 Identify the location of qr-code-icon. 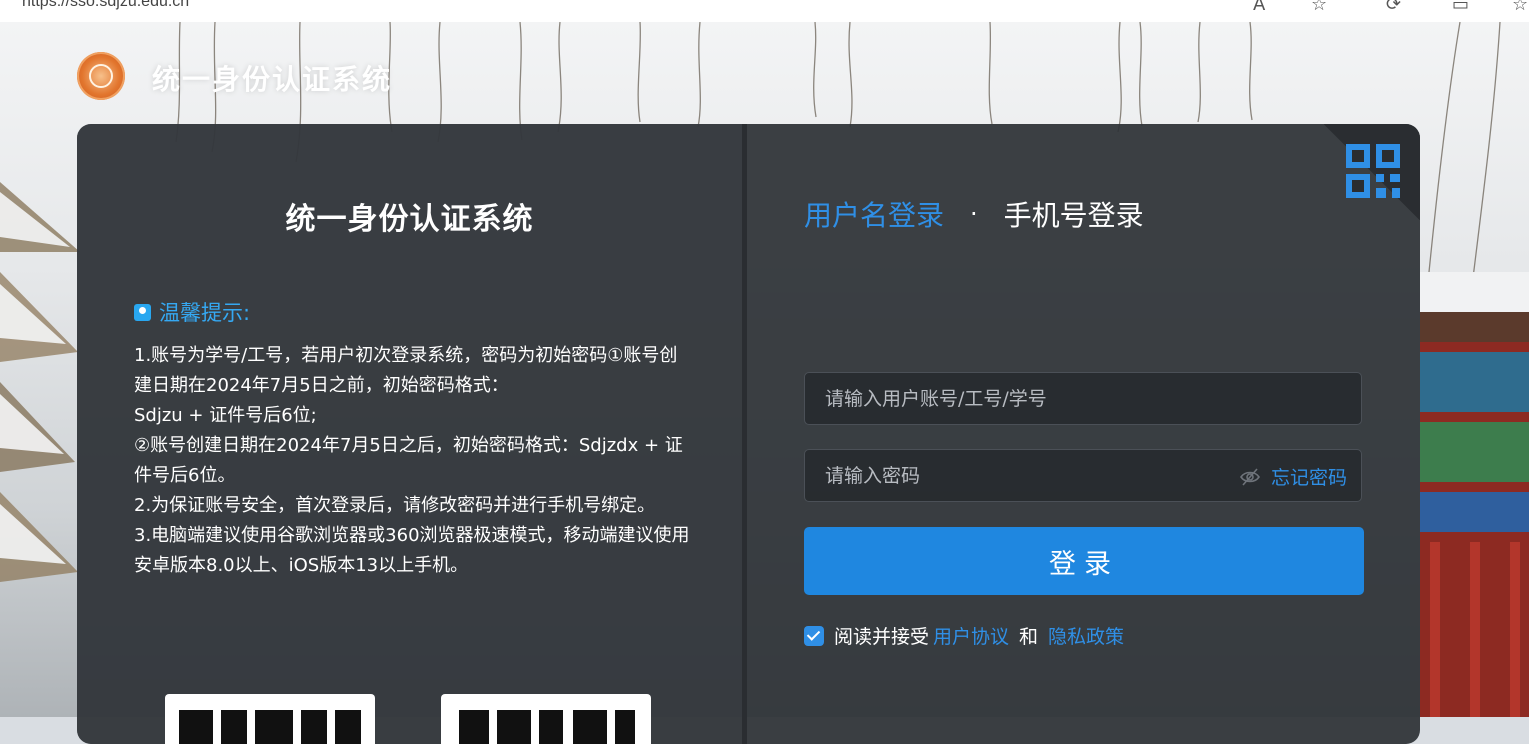
(1373, 171).